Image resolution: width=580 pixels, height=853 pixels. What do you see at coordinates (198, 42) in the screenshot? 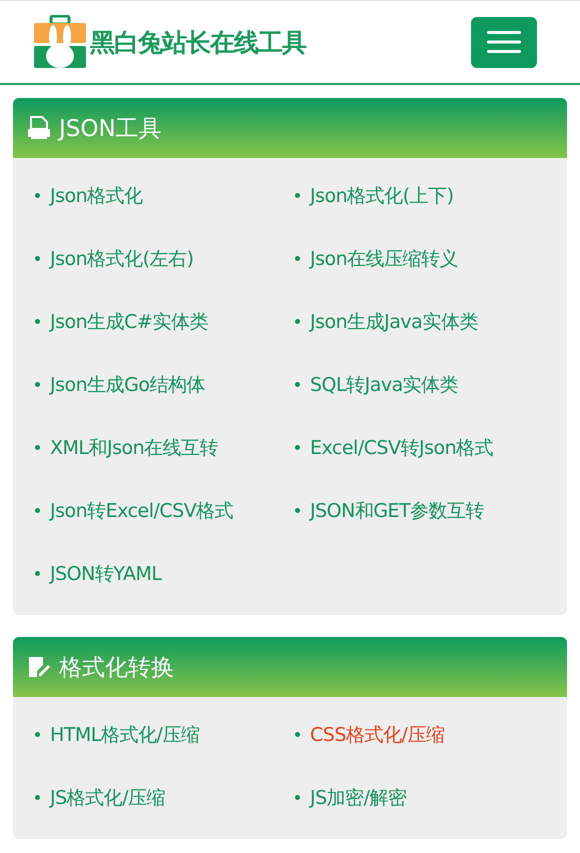
I see `site-title: 黑白兔站长在线工具` at bounding box center [198, 42].